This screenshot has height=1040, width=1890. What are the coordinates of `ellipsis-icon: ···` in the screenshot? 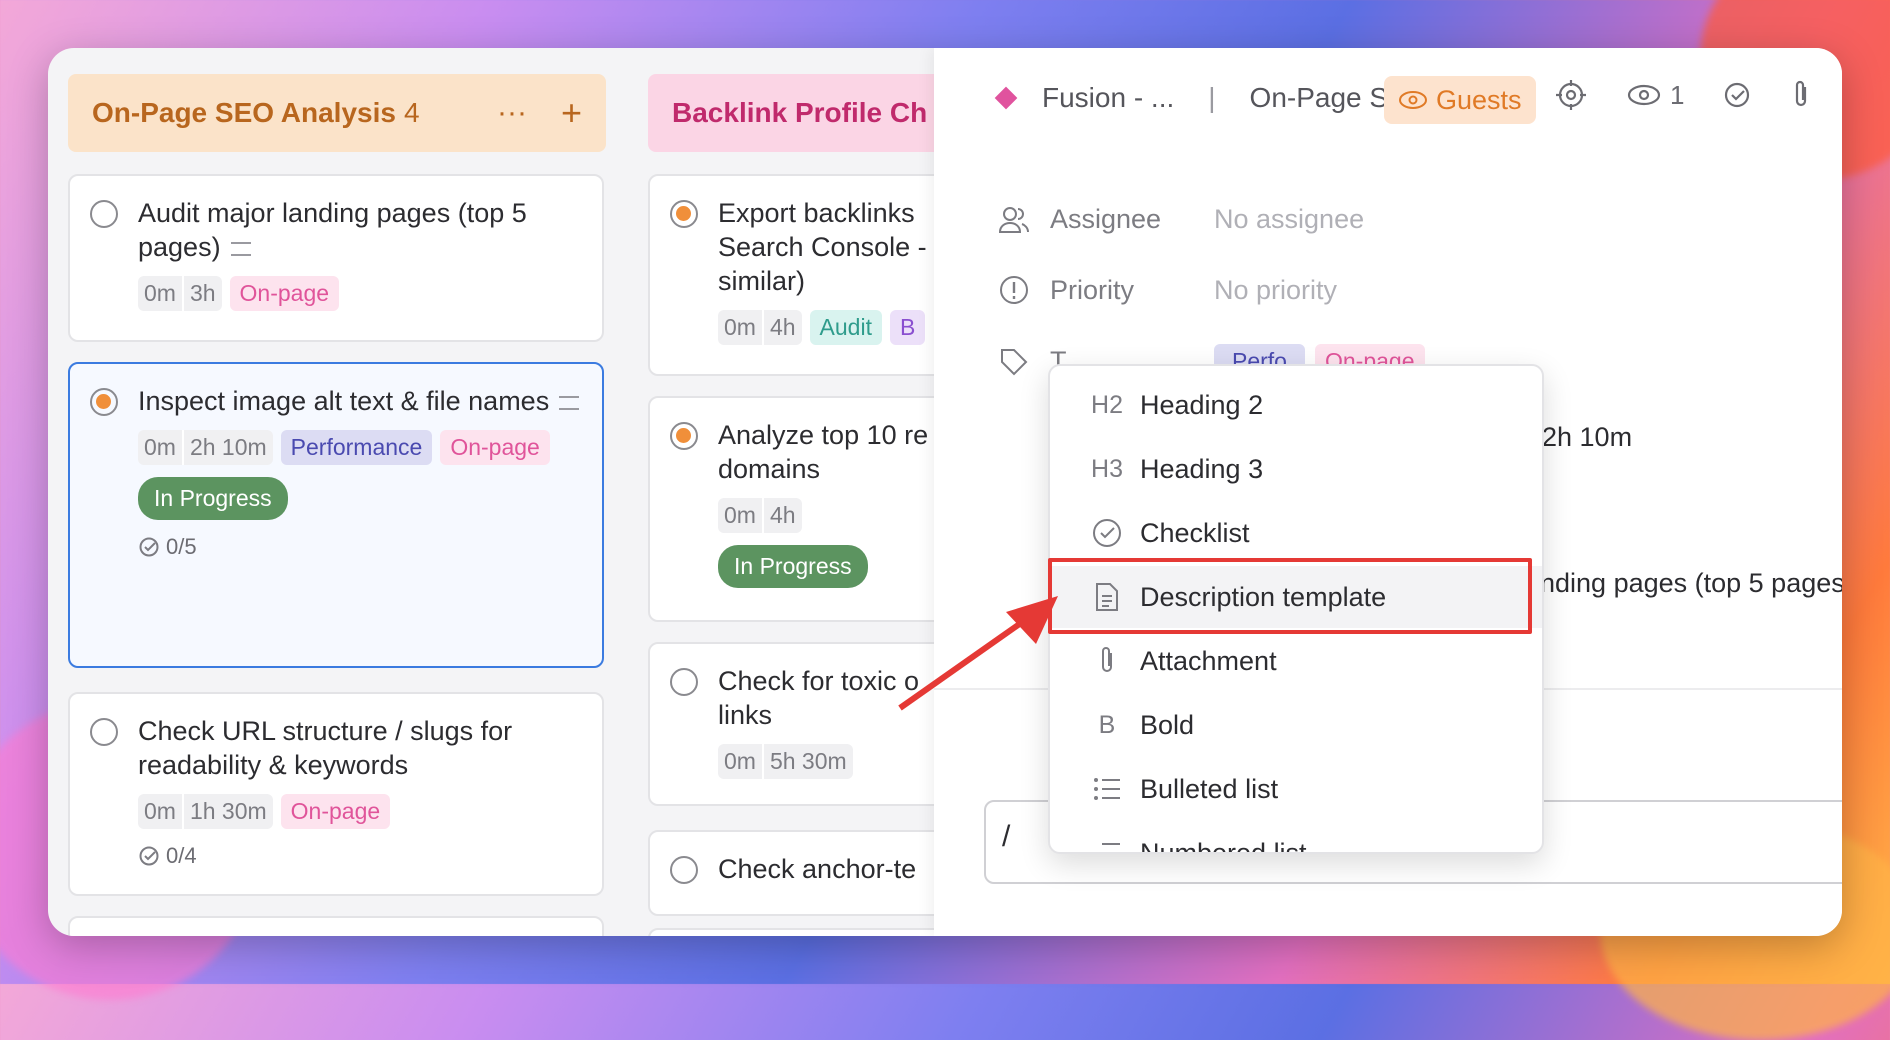 It's located at (512, 113).